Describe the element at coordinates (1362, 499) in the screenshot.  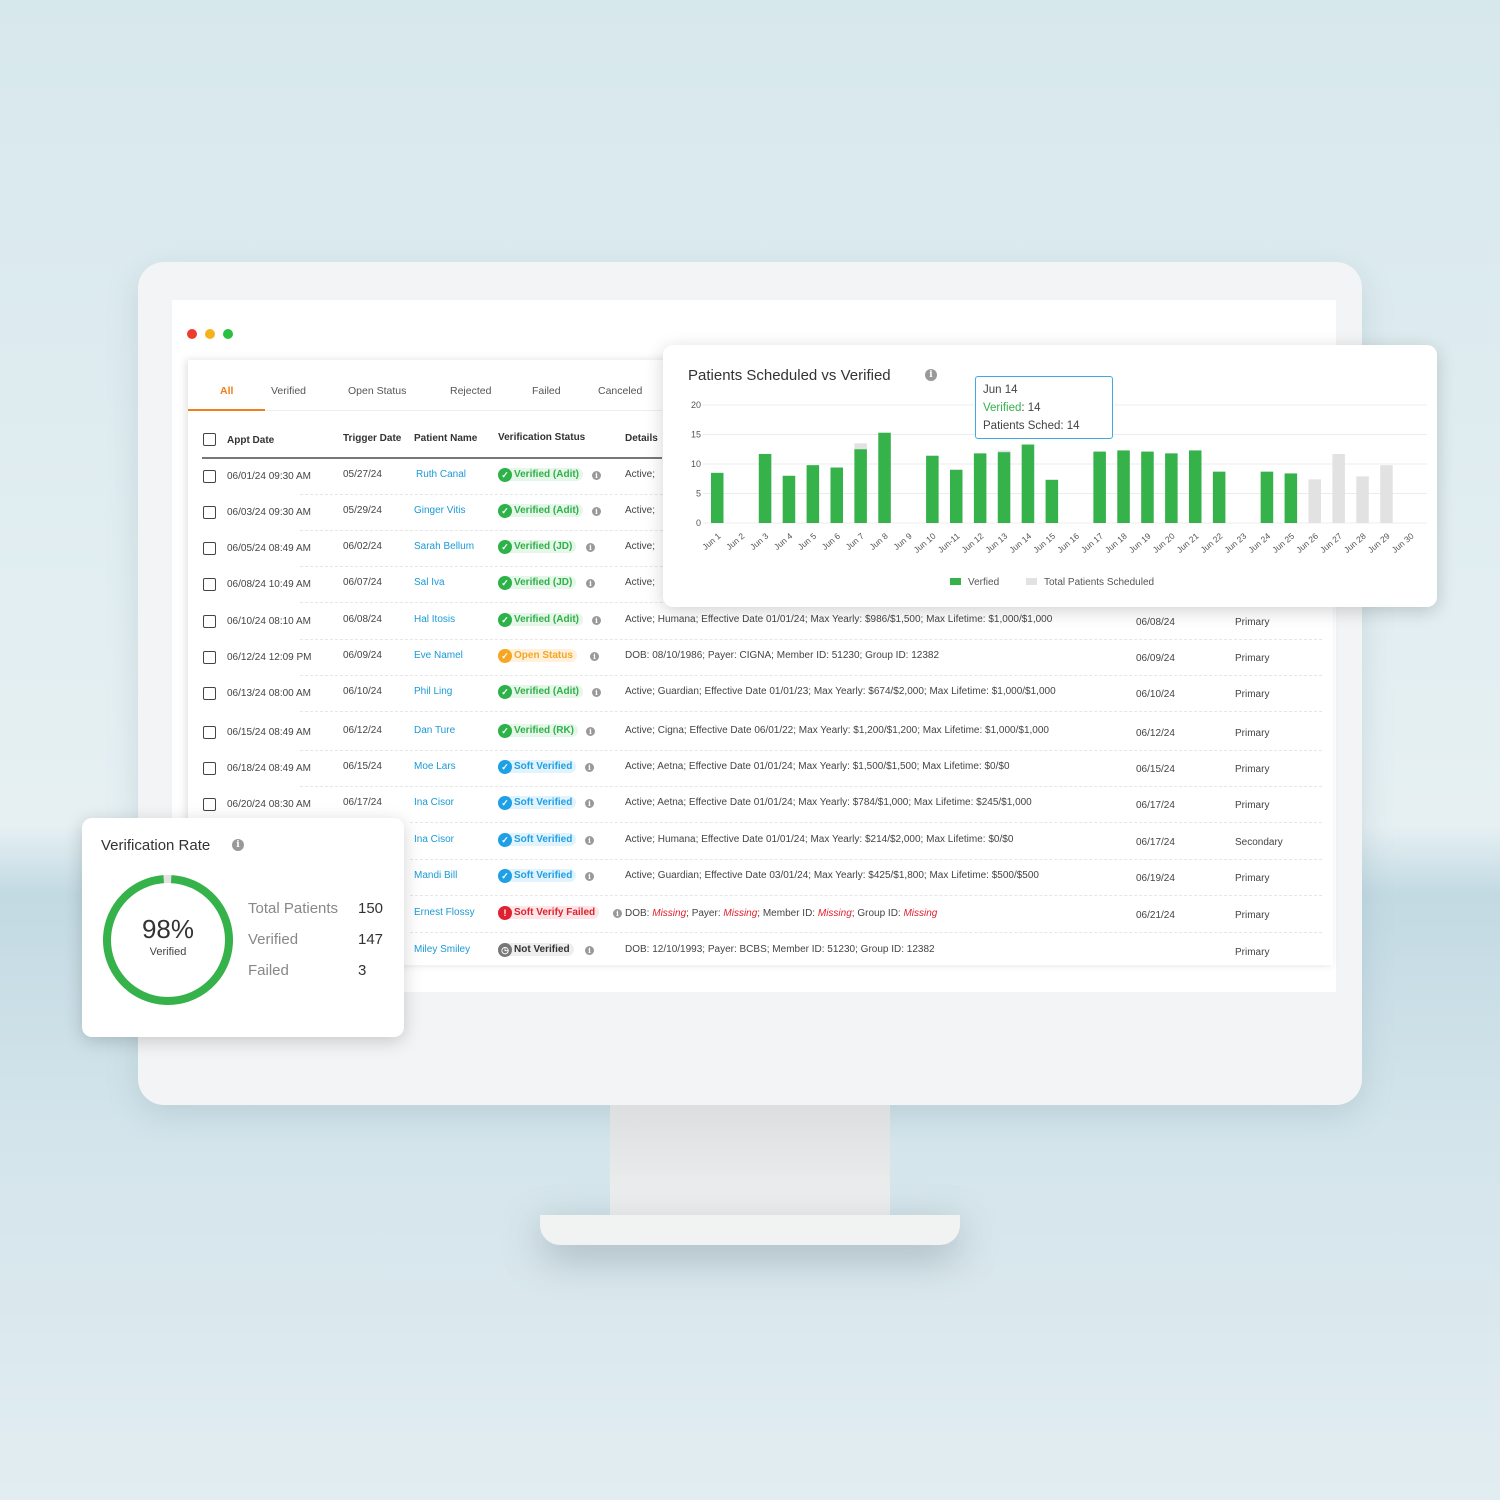
I see `bar-scheduled` at that location.